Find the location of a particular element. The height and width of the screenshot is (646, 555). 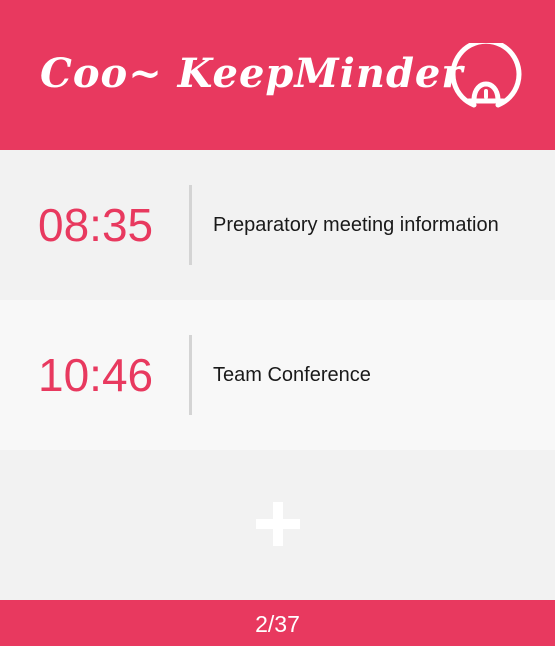

reminder-time: 10:46 is located at coordinates (96, 375).